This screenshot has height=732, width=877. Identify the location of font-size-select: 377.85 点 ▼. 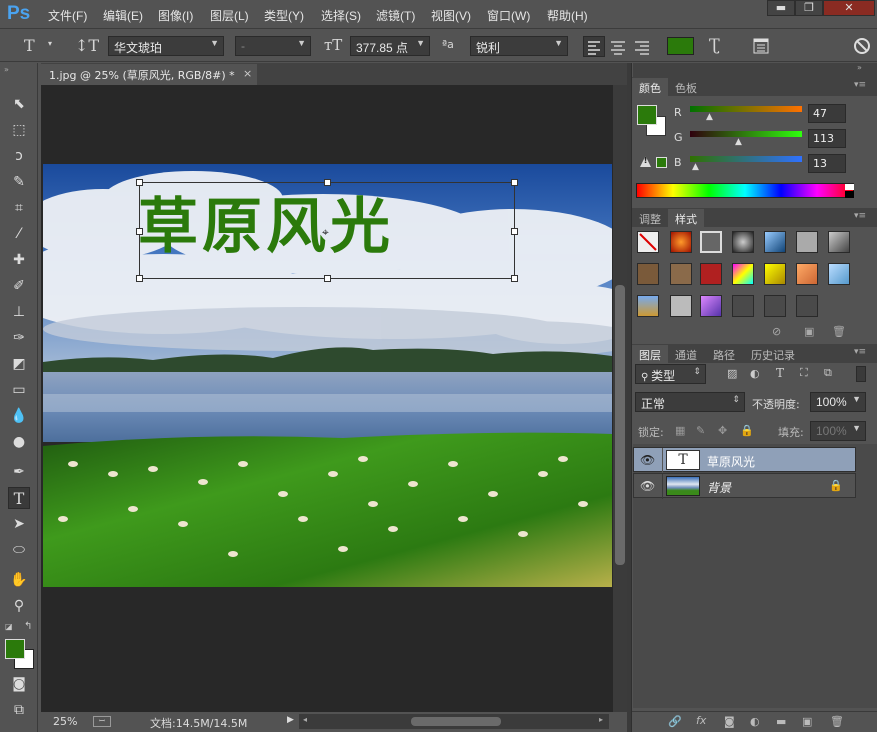
(390, 46).